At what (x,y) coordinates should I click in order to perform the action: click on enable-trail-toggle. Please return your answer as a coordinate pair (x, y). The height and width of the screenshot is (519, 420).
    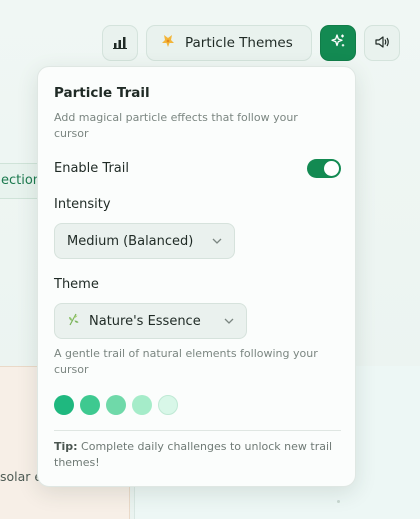
    Looking at the image, I should click on (324, 168).